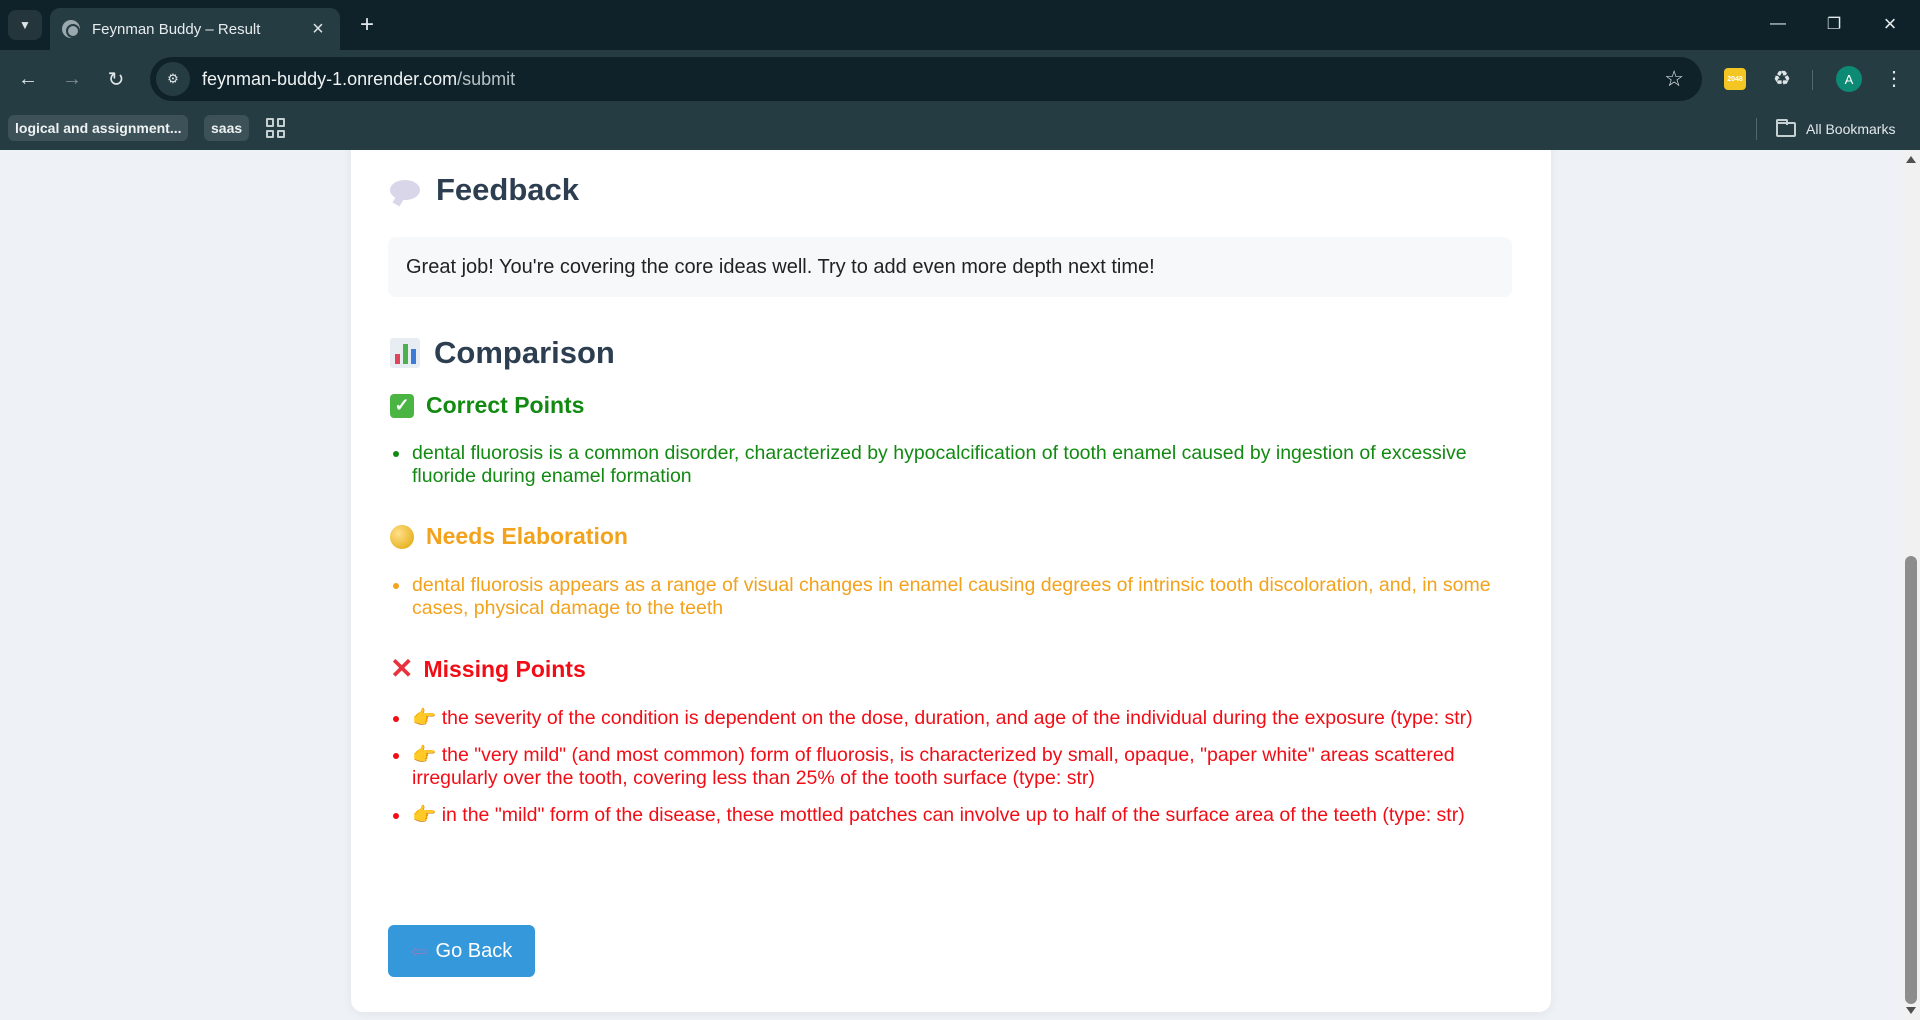 This screenshot has width=1920, height=1020. I want to click on go-back-button: ⇦ Go Back, so click(461, 951).